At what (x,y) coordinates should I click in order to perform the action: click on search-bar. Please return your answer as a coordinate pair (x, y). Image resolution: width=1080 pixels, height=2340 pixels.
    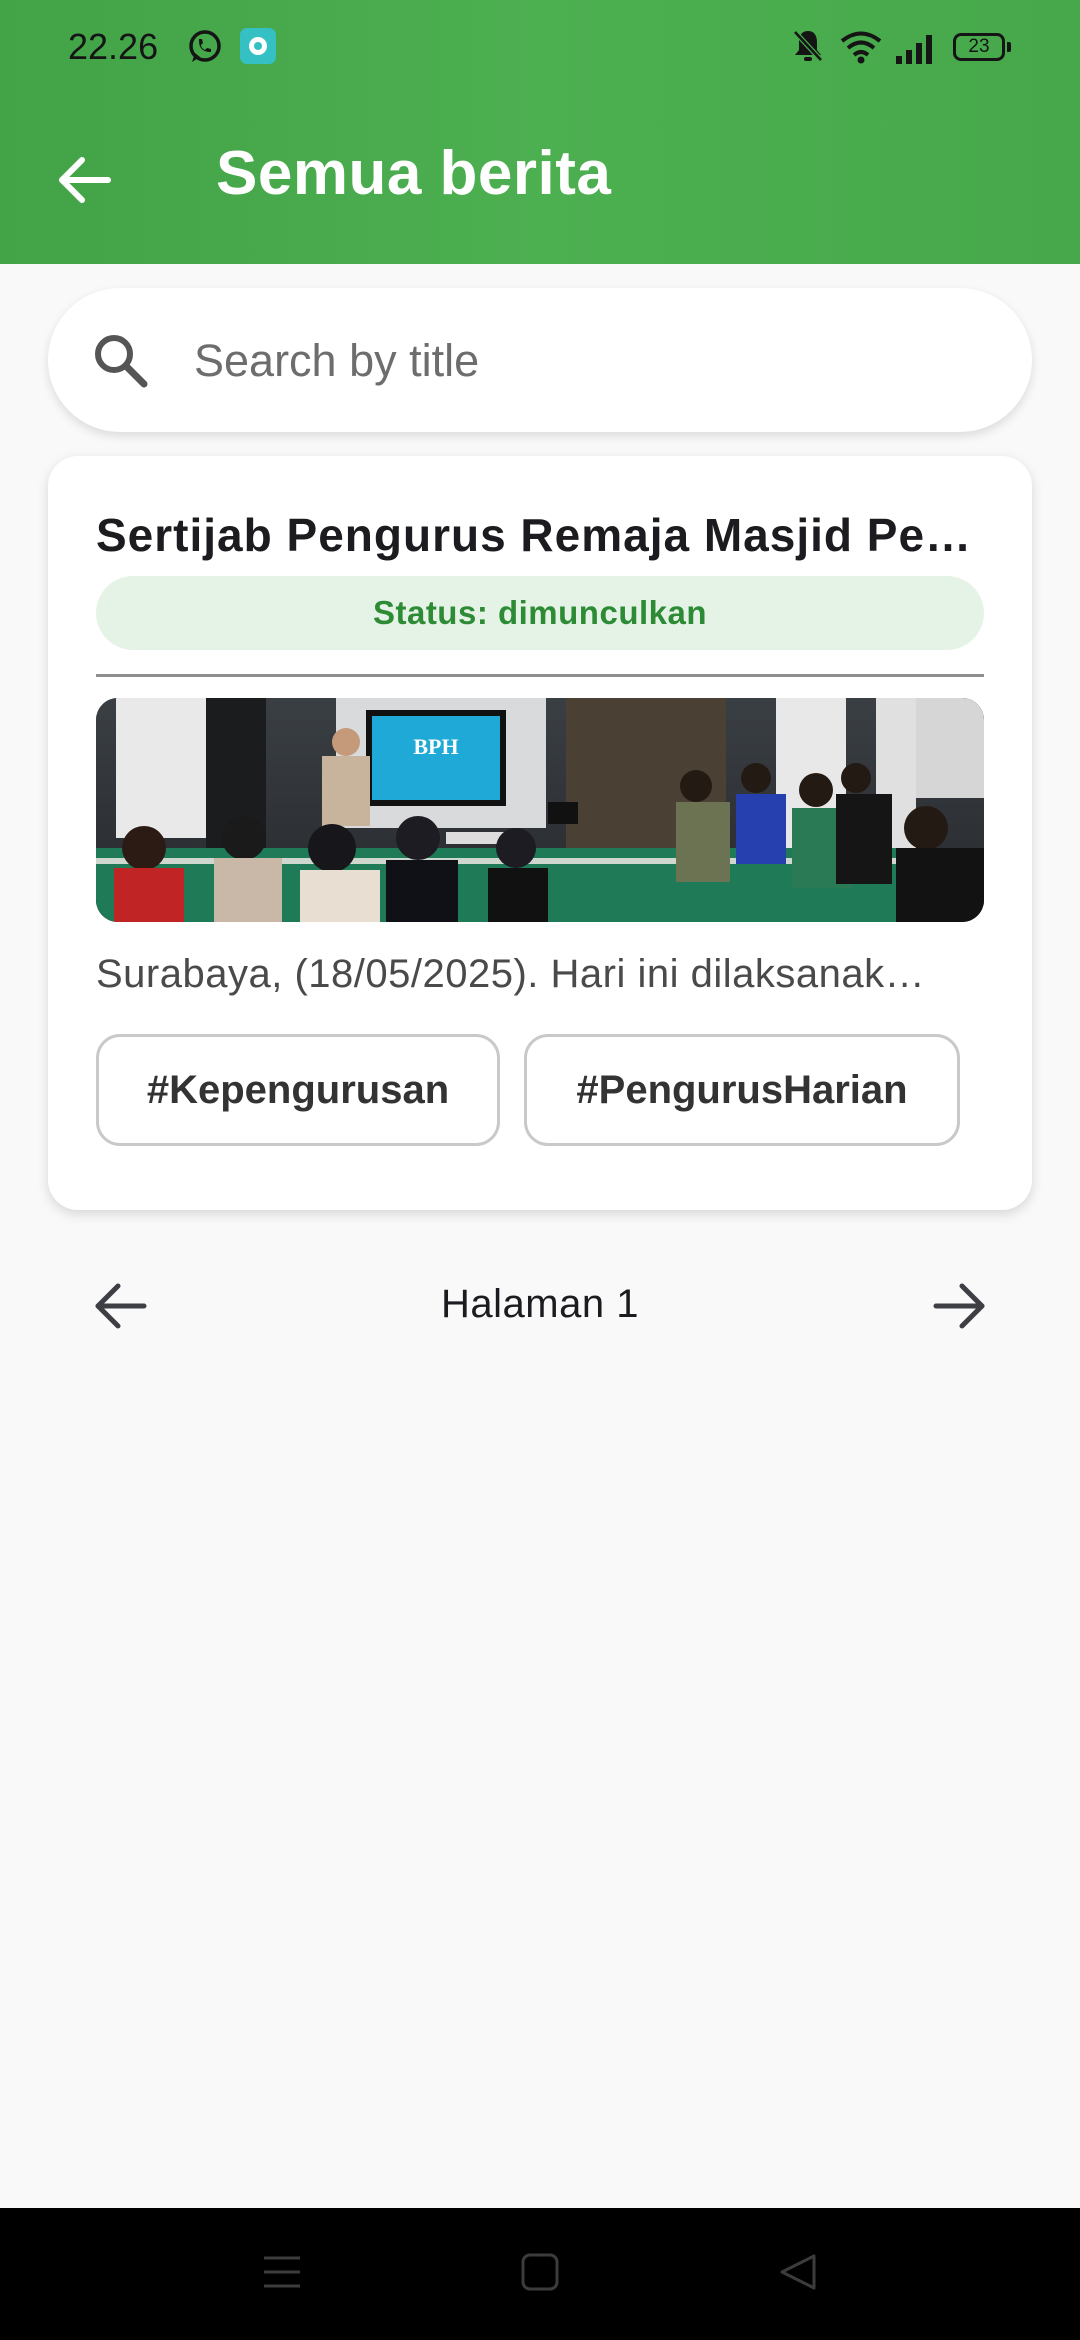
    Looking at the image, I should click on (540, 360).